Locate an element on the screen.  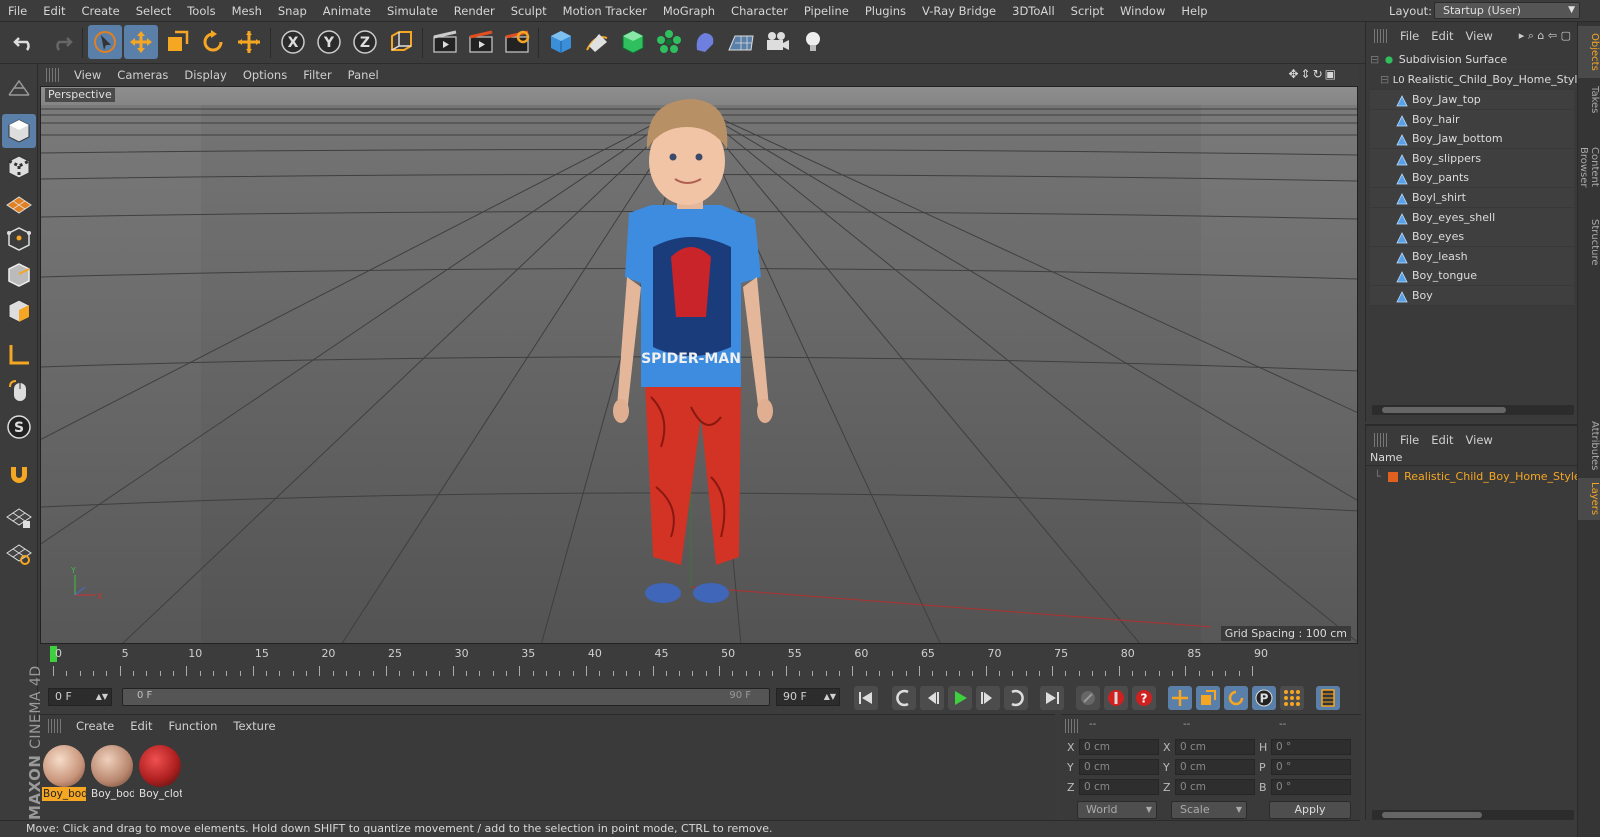
vp-menu-view: View is located at coordinates (87, 75).